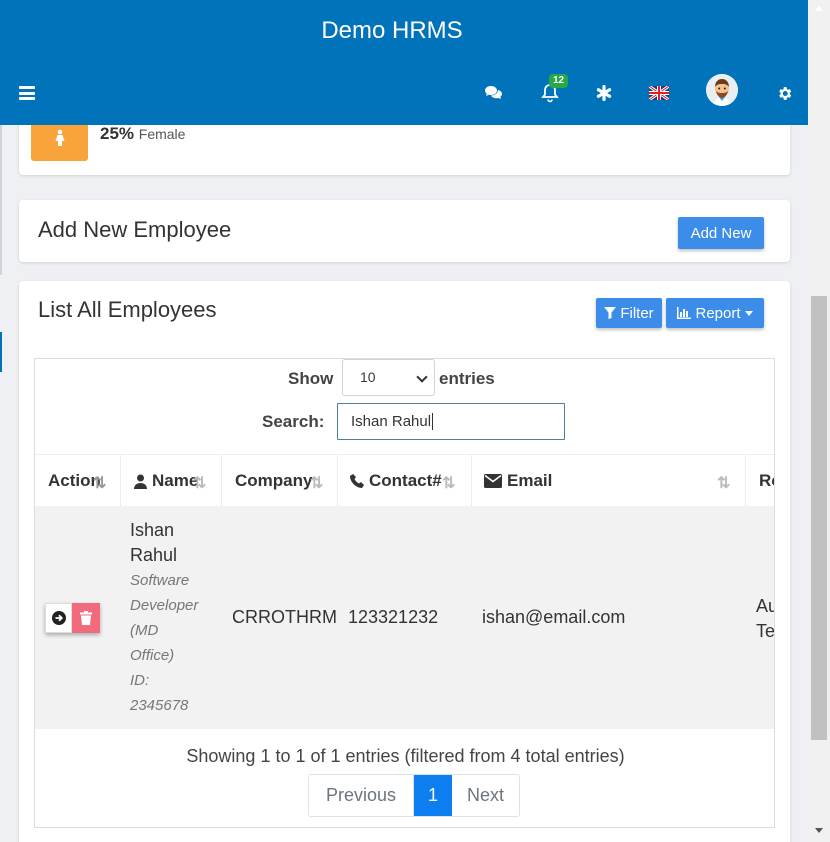  I want to click on role-line-1: Au, so click(765, 606).